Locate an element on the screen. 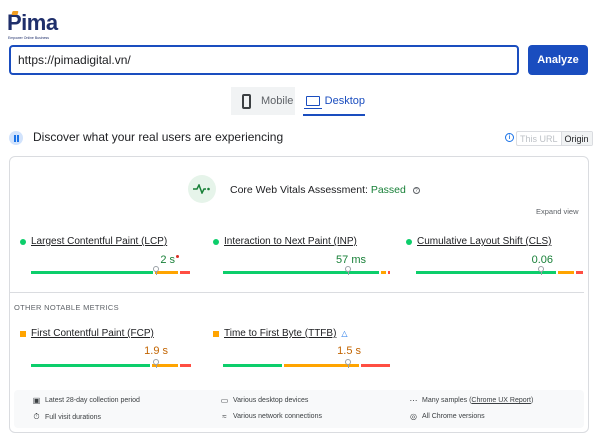 This screenshot has height=445, width=600. stopwatch-icon: ⏱ is located at coordinates (36, 416).